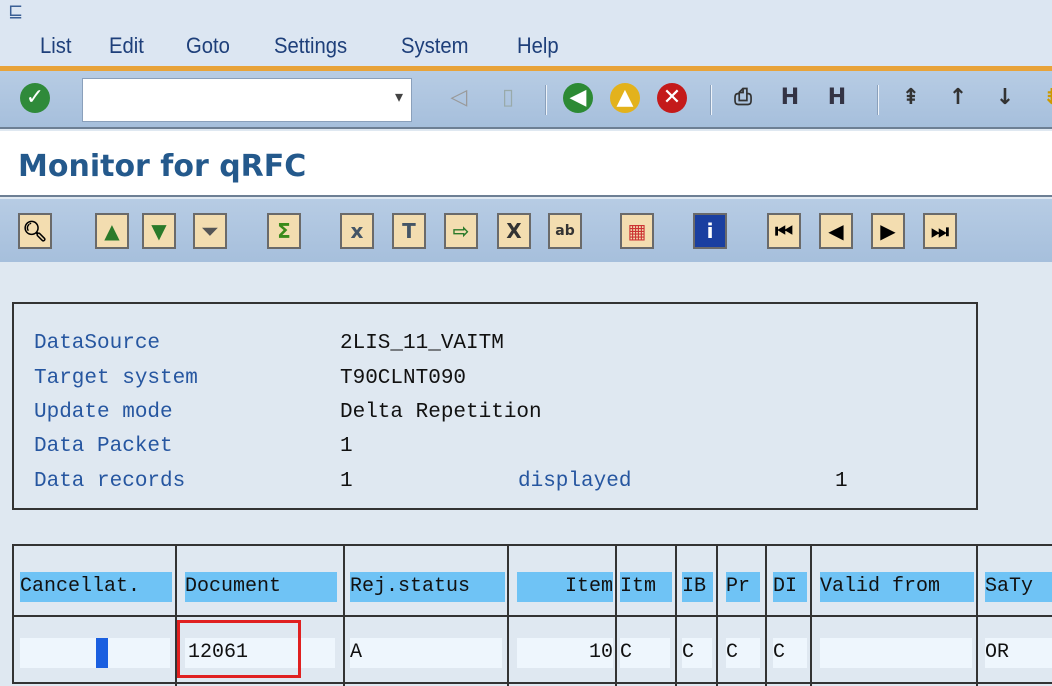  I want to click on highlight-box, so click(239, 649).